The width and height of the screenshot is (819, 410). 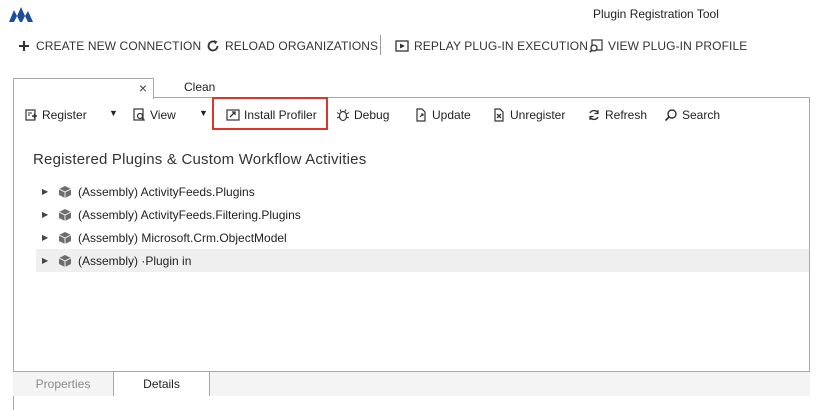 What do you see at coordinates (409, 86) in the screenshot?
I see `document-tabs: × Clean` at bounding box center [409, 86].